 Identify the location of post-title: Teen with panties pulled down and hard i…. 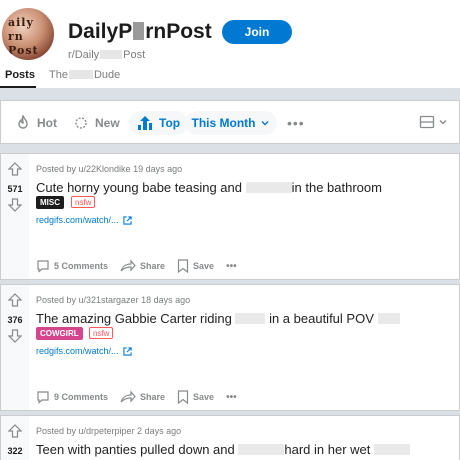
(223, 449).